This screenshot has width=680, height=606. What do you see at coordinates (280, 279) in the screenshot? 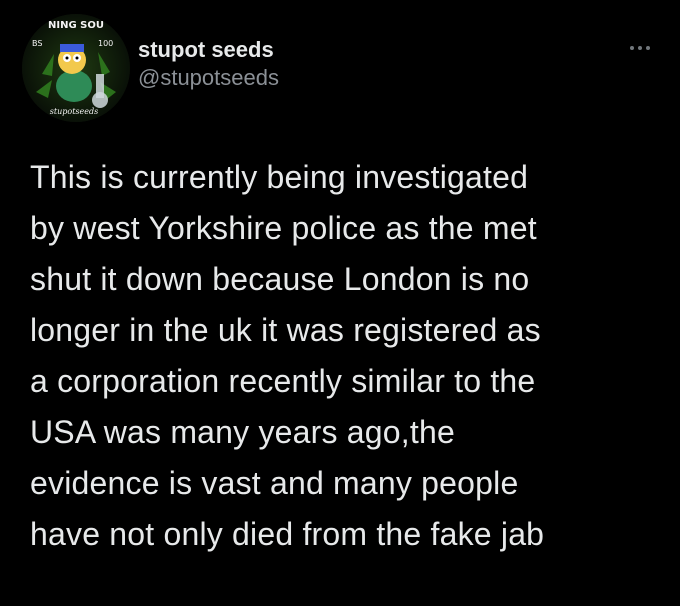
I see `tweet-text-line: shut it down because London is no` at bounding box center [280, 279].